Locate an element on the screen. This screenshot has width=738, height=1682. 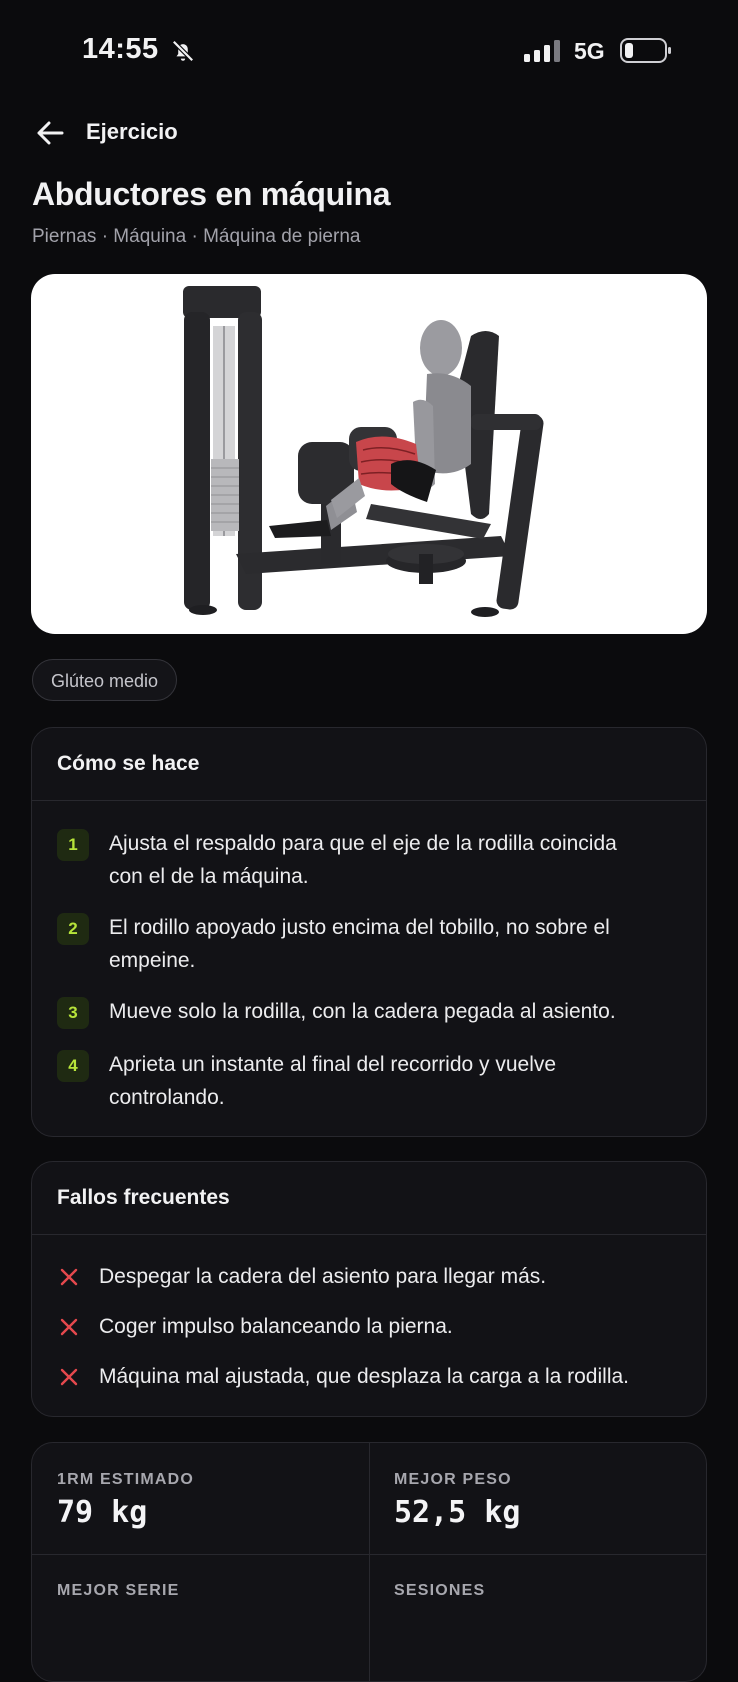
how-to-title: Cómo se hace is located at coordinates (369, 764).